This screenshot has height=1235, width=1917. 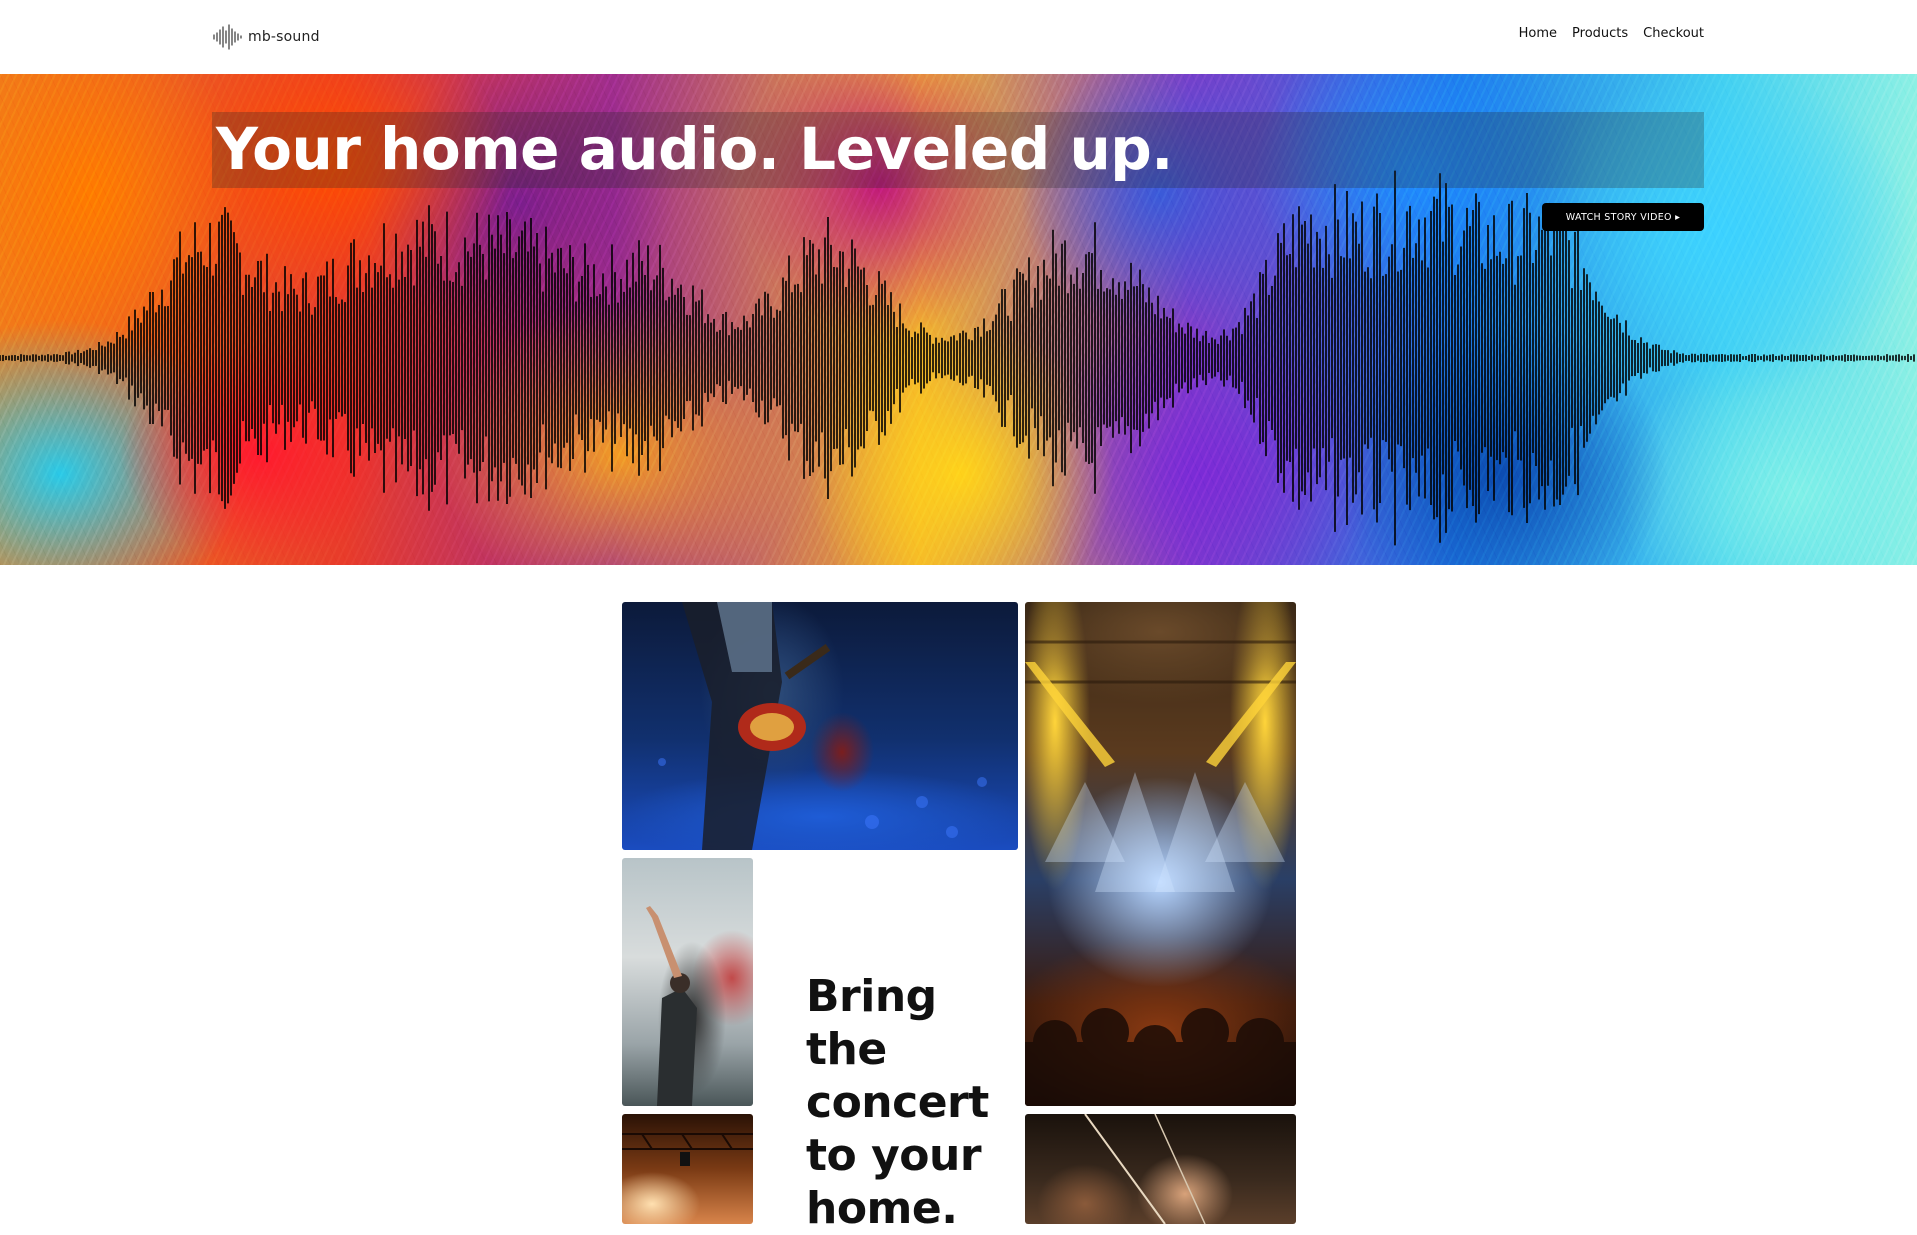 What do you see at coordinates (1673, 33) in the screenshot?
I see `nav-link-checkout: Checkout` at bounding box center [1673, 33].